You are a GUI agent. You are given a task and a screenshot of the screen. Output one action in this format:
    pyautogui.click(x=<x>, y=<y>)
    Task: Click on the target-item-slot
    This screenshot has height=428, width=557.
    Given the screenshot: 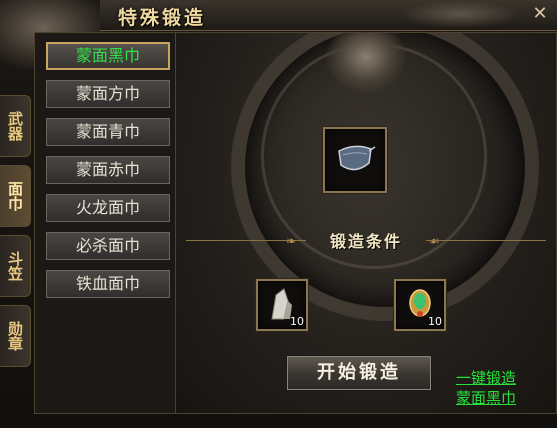 What is the action you would take?
    pyautogui.click(x=355, y=160)
    